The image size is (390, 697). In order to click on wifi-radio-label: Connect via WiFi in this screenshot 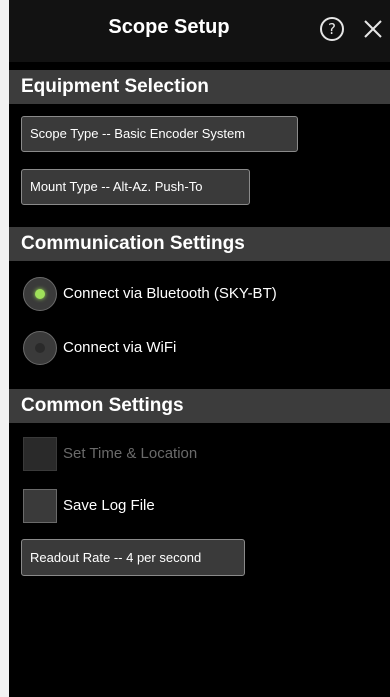, I will do `click(120, 347)`.